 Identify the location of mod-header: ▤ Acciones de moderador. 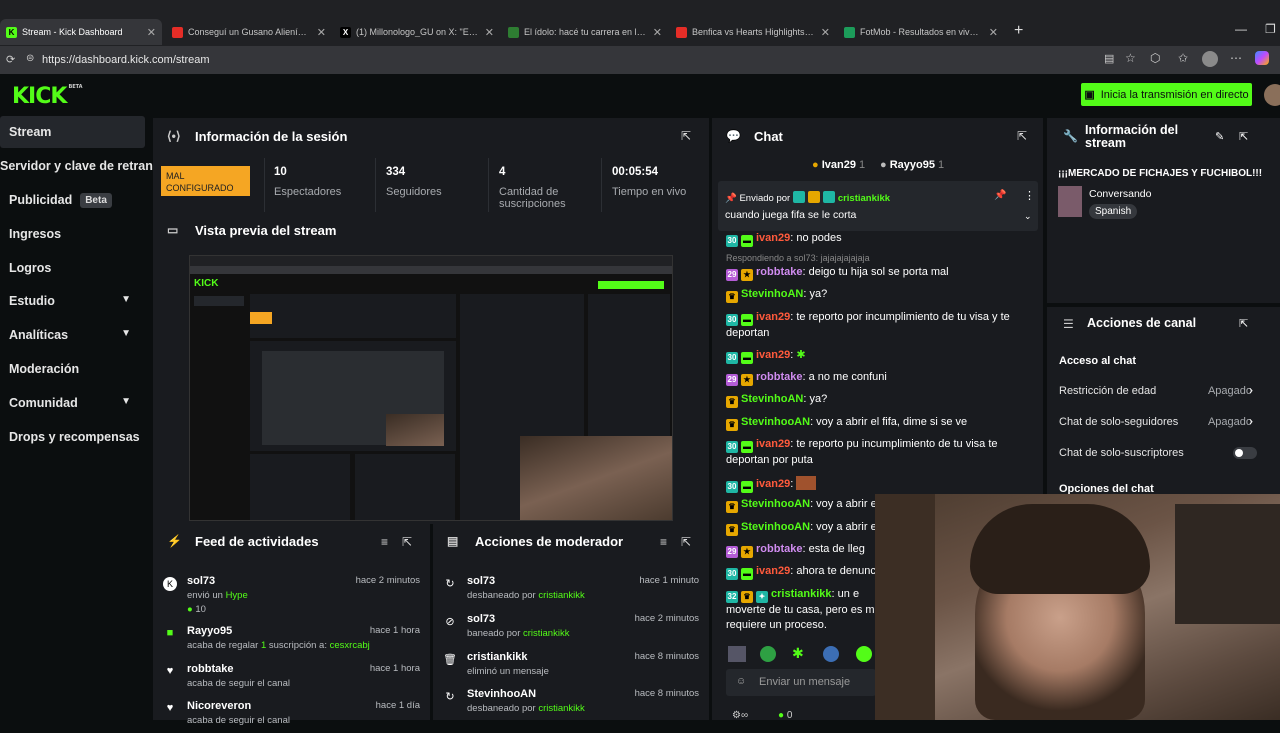
(571, 541).